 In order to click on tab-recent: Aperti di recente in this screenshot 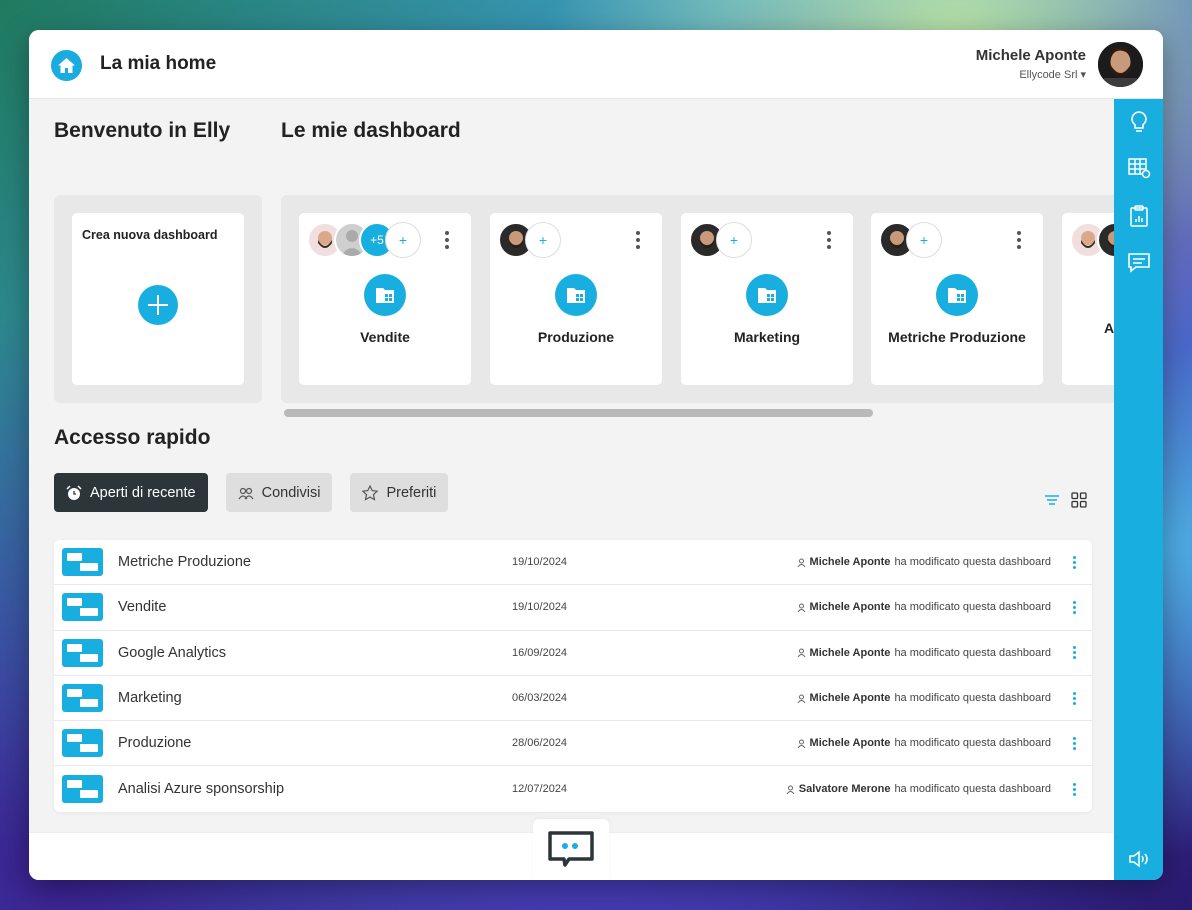, I will do `click(131, 492)`.